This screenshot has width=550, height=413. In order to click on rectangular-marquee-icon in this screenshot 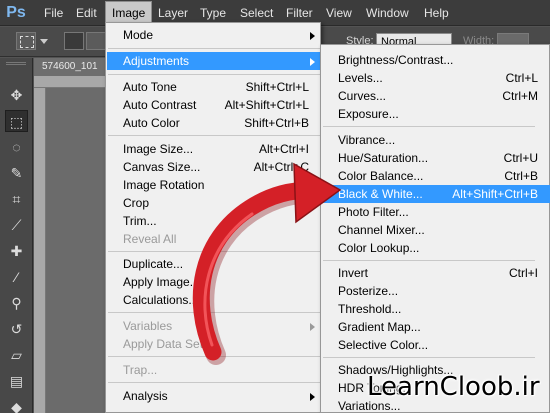, I will do `click(27, 42)`.